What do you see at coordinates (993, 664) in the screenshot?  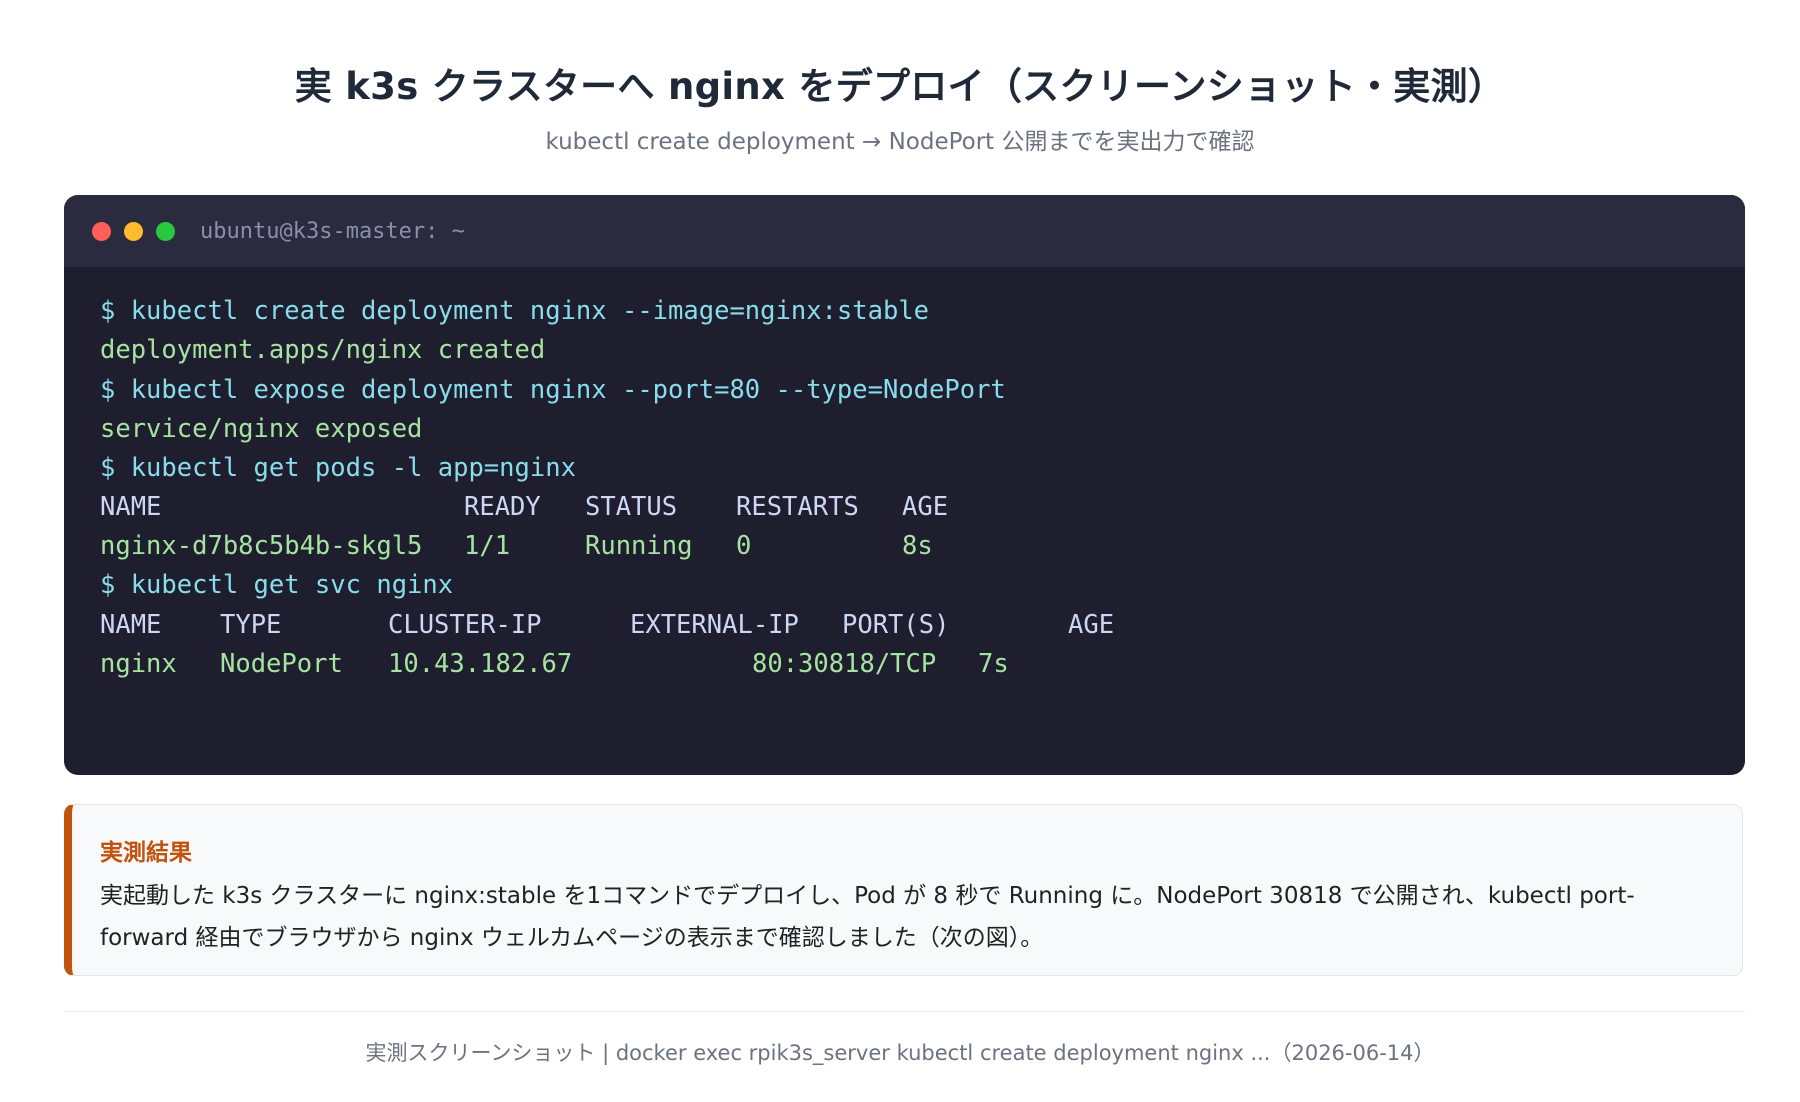 I see `svc-age: 7s` at bounding box center [993, 664].